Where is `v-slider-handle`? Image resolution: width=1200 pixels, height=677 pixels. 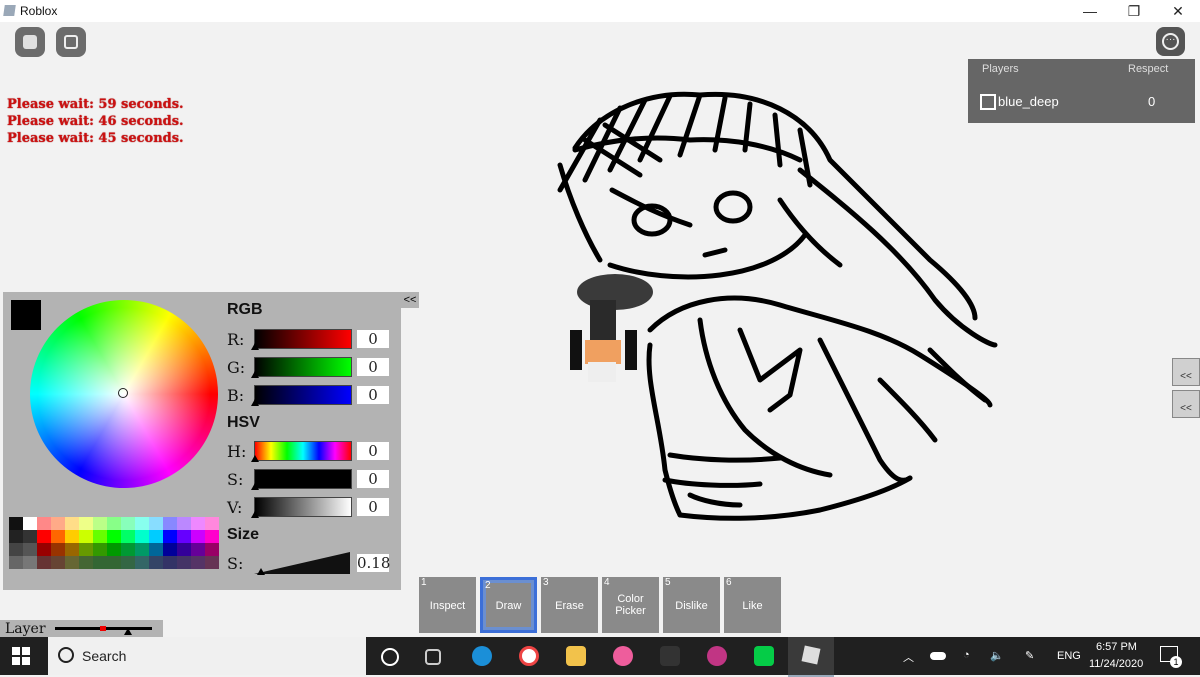 v-slider-handle is located at coordinates (255, 514).